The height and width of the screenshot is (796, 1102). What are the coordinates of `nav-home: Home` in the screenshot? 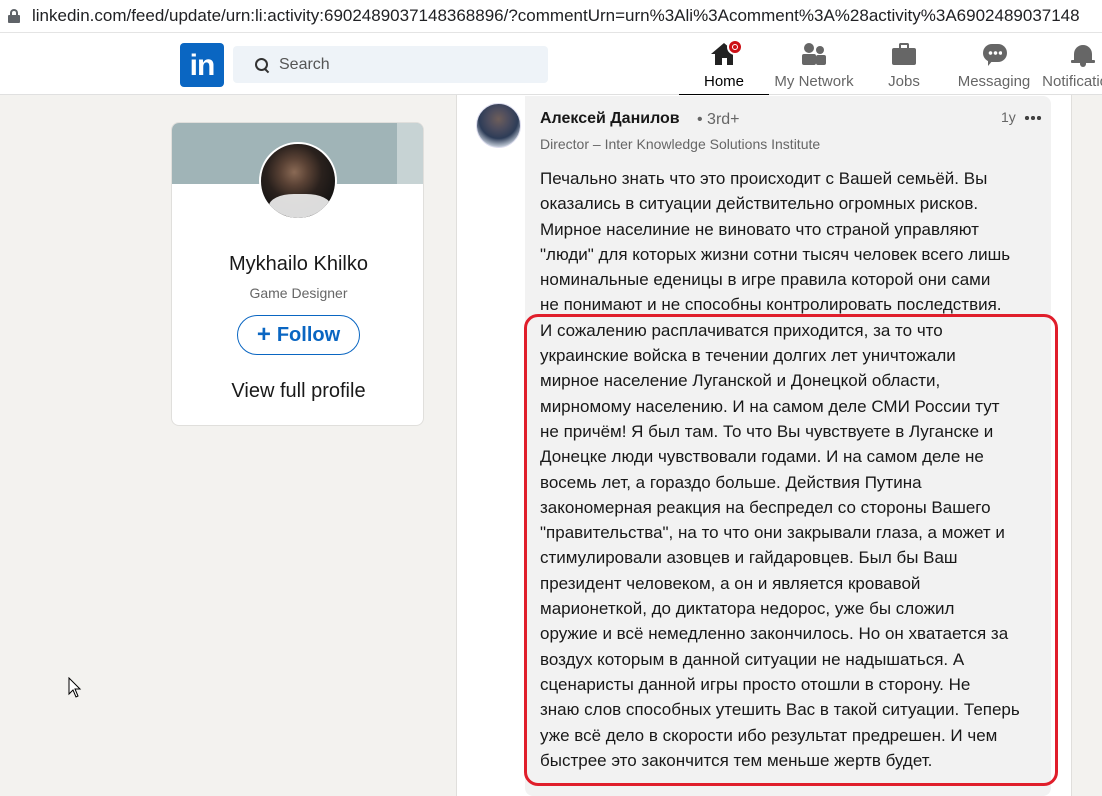 It's located at (724, 67).